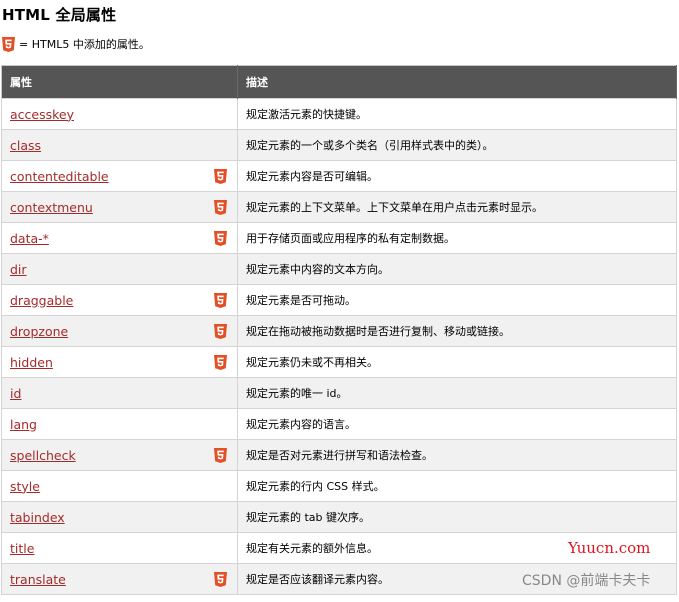 The height and width of the screenshot is (602, 679). I want to click on attribute-link: contextmenu, so click(51, 207).